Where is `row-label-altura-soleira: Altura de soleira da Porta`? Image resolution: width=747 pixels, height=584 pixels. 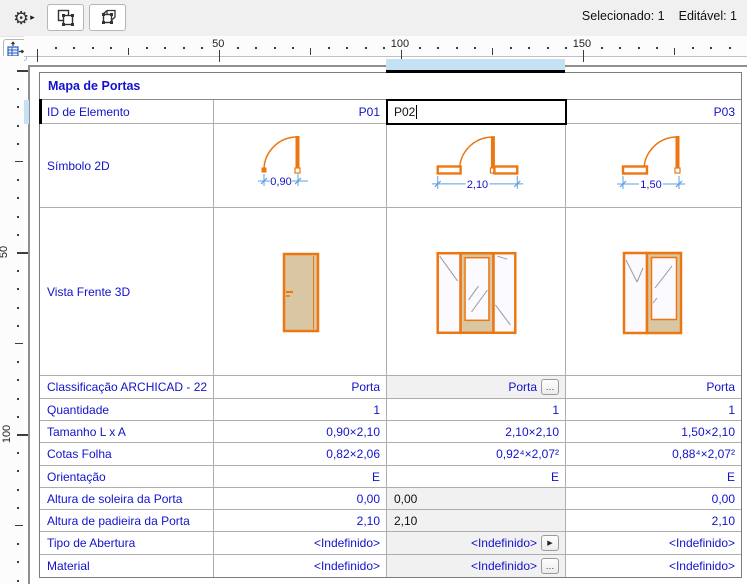 row-label-altura-soleira: Altura de soleira da Porta is located at coordinates (127, 499).